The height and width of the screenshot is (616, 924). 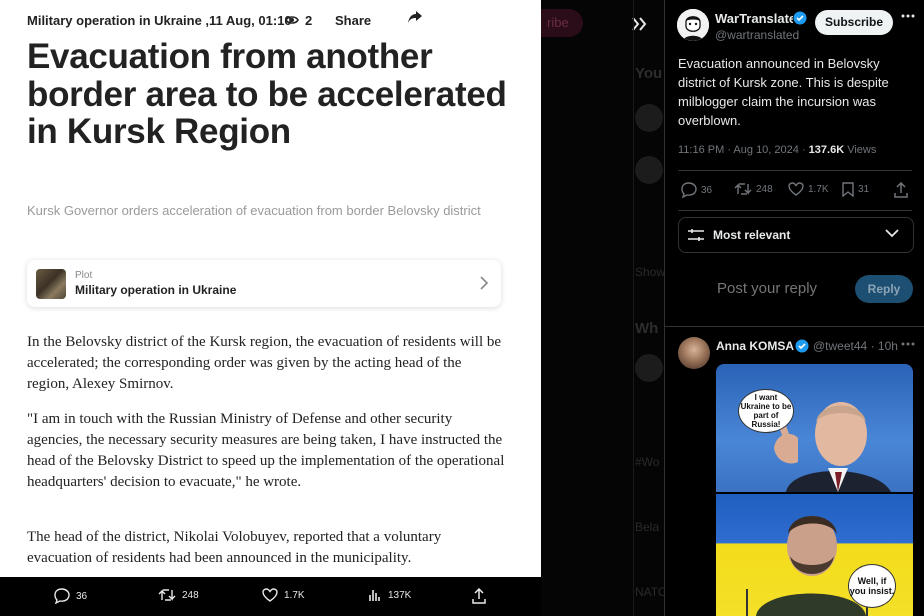 What do you see at coordinates (860, 150) in the screenshot?
I see `tweet-views-label: Views` at bounding box center [860, 150].